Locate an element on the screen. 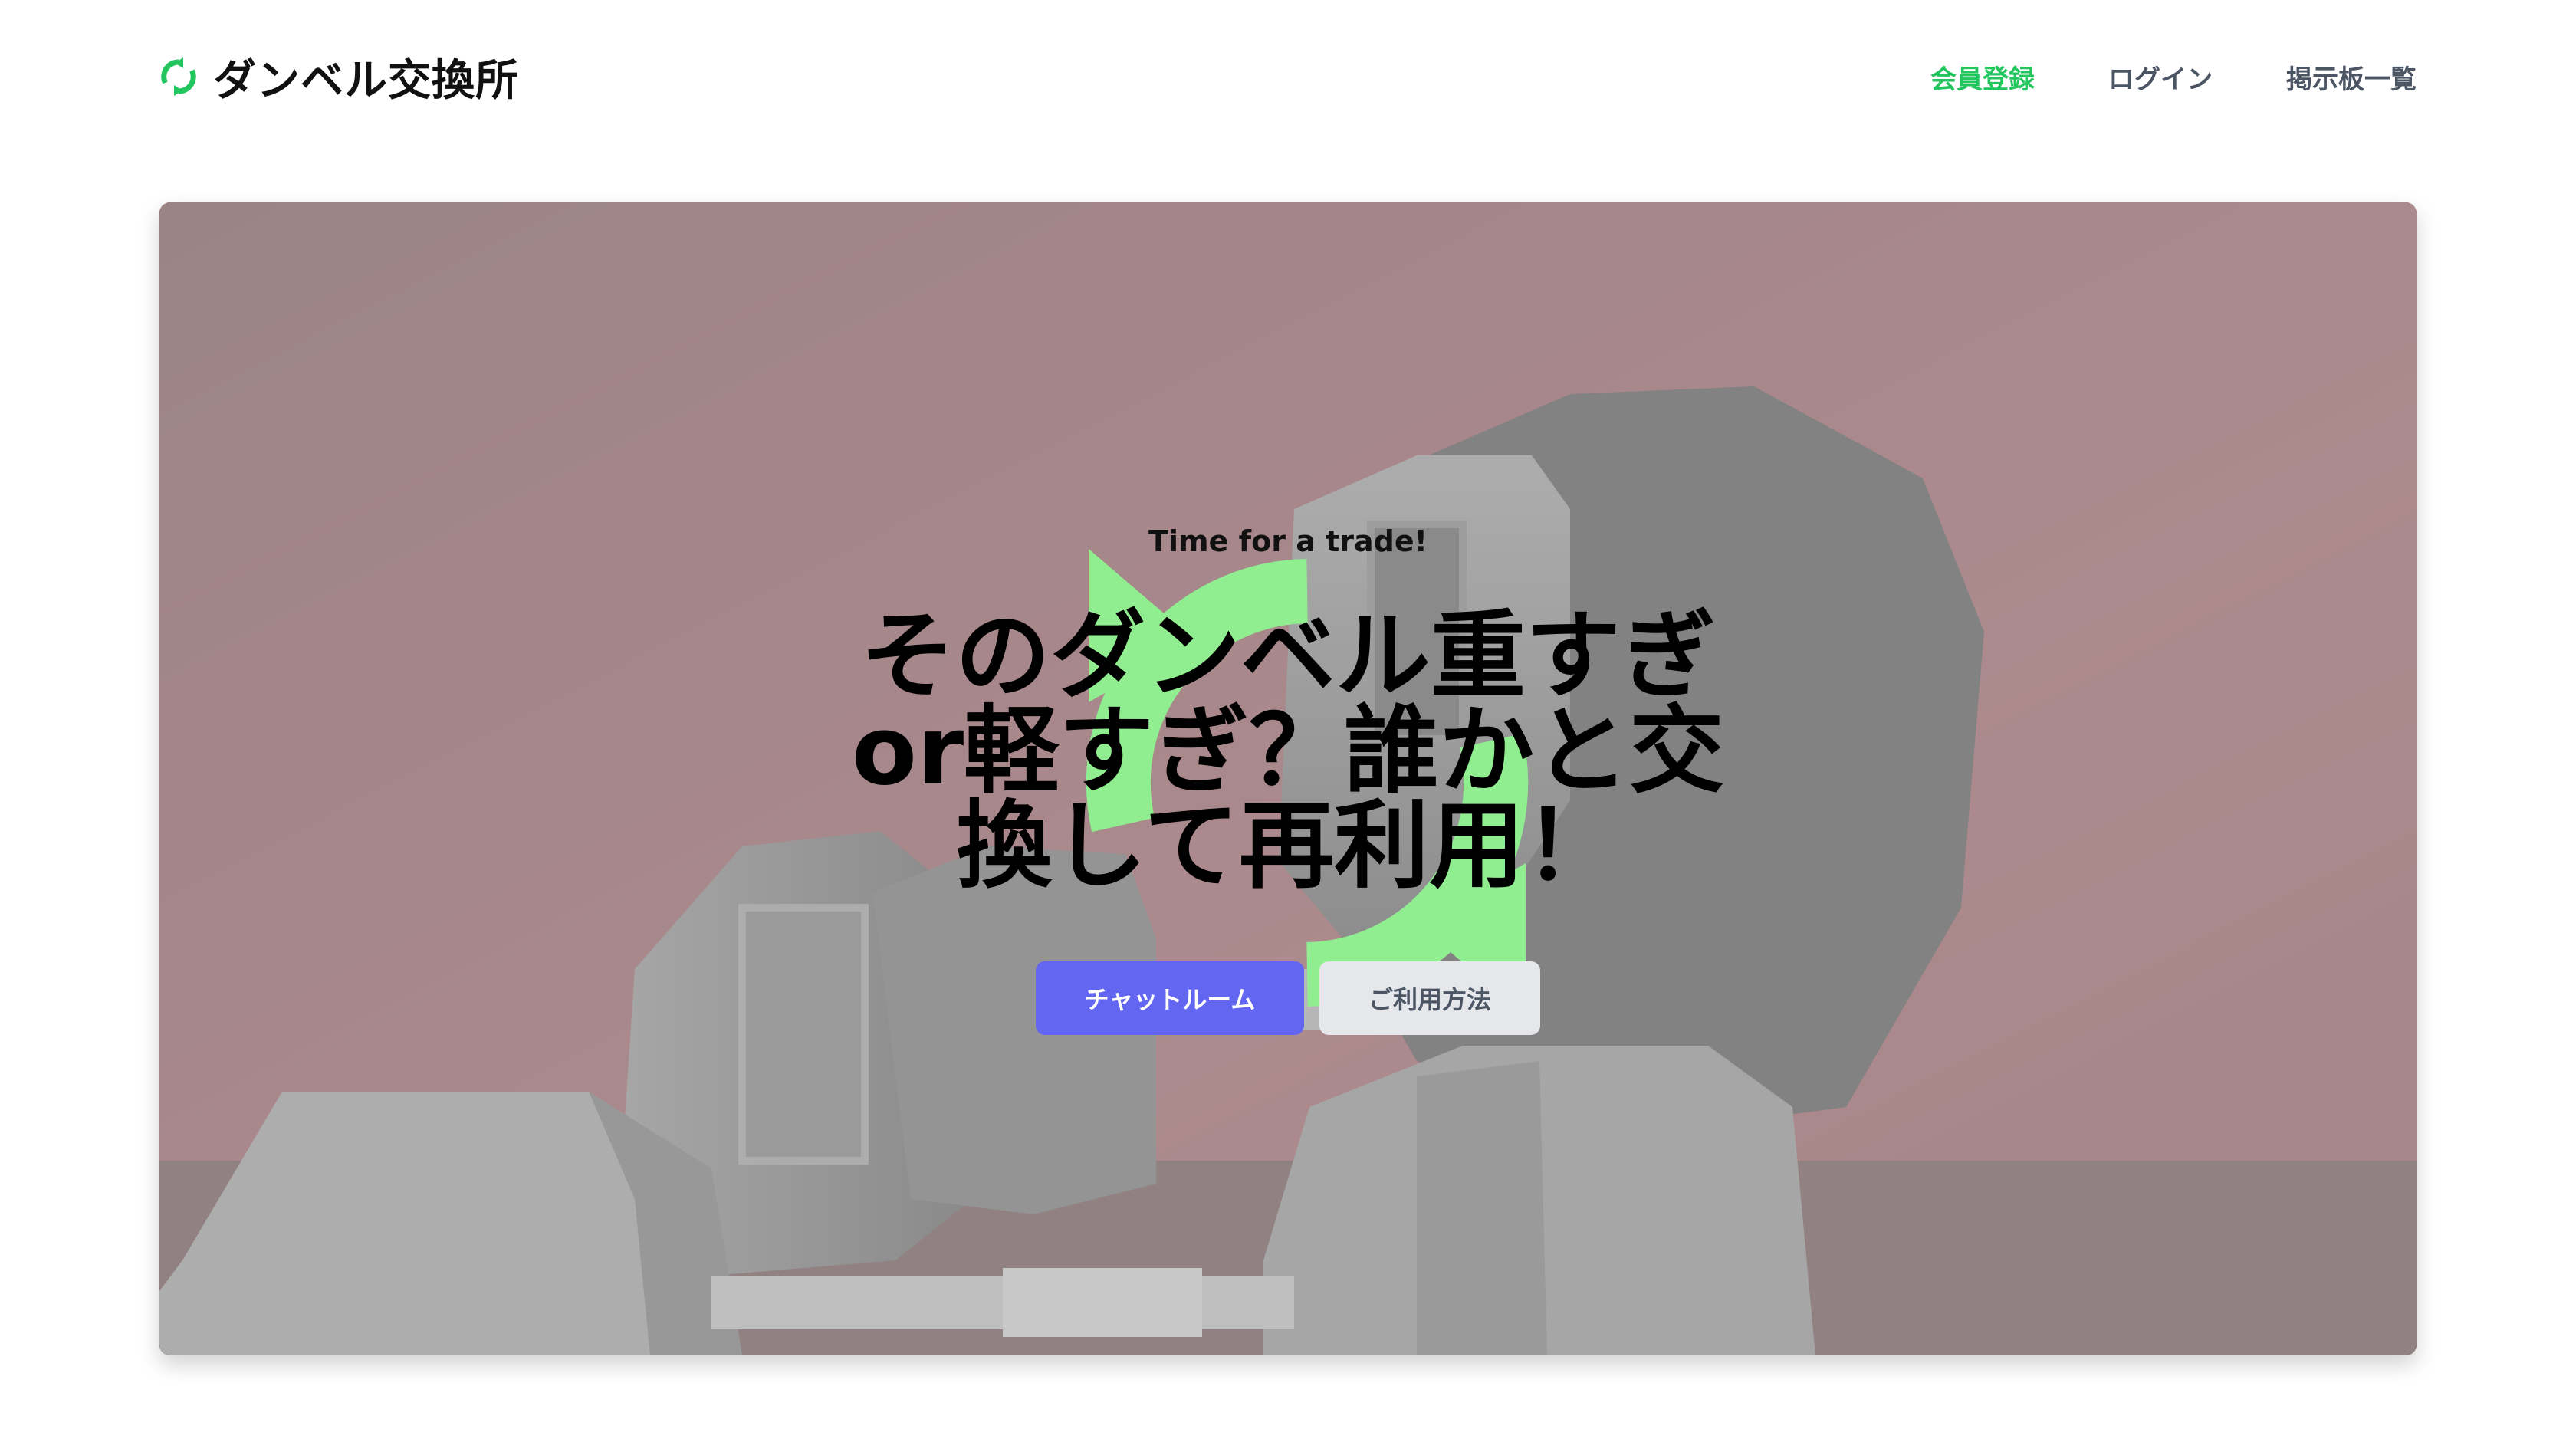 The width and height of the screenshot is (2576, 1429). brand-link: ダンベル交換所 is located at coordinates (339, 76).